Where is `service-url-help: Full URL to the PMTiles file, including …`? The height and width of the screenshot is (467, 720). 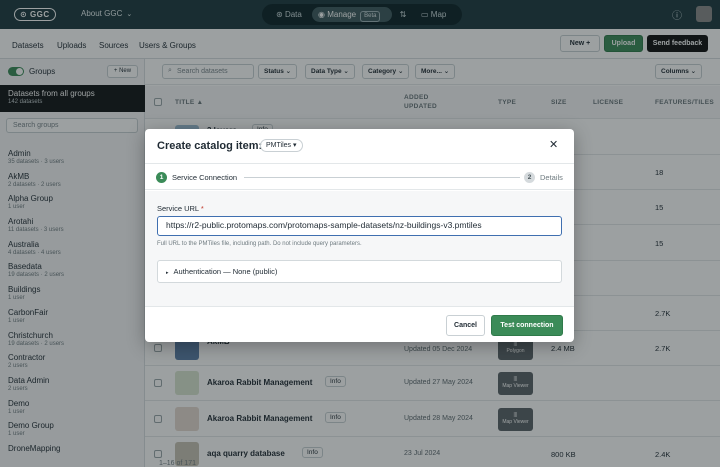 service-url-help: Full URL to the PMTiles file, including … is located at coordinates (259, 244).